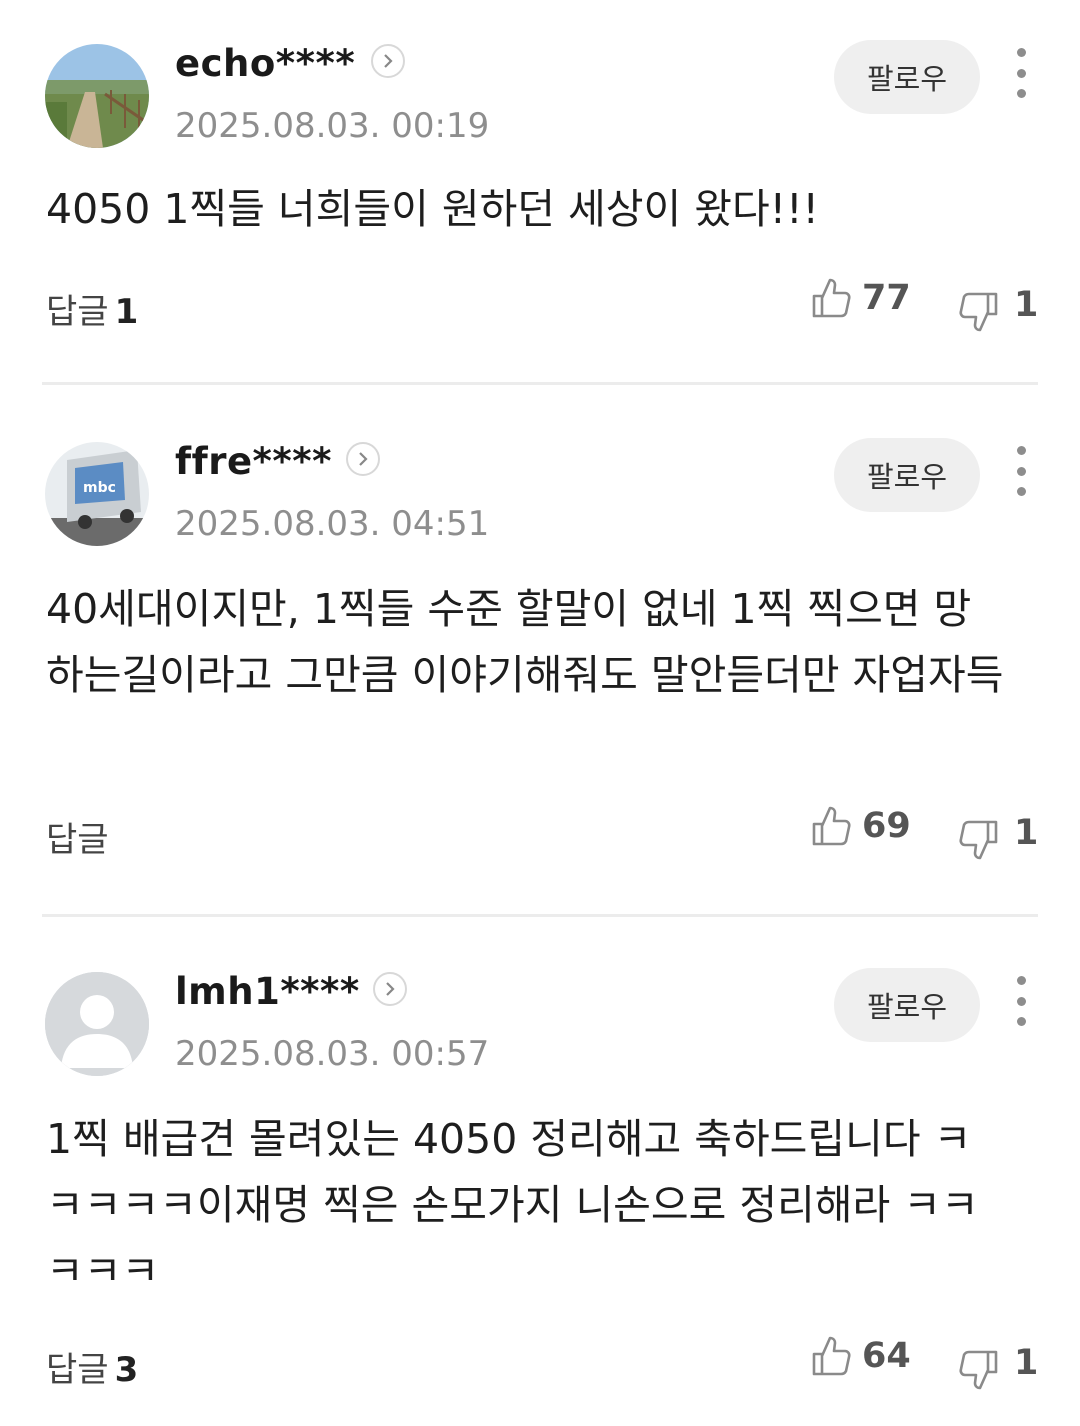 Image resolution: width=1080 pixels, height=1426 pixels. I want to click on avatar: mbc, so click(97, 494).